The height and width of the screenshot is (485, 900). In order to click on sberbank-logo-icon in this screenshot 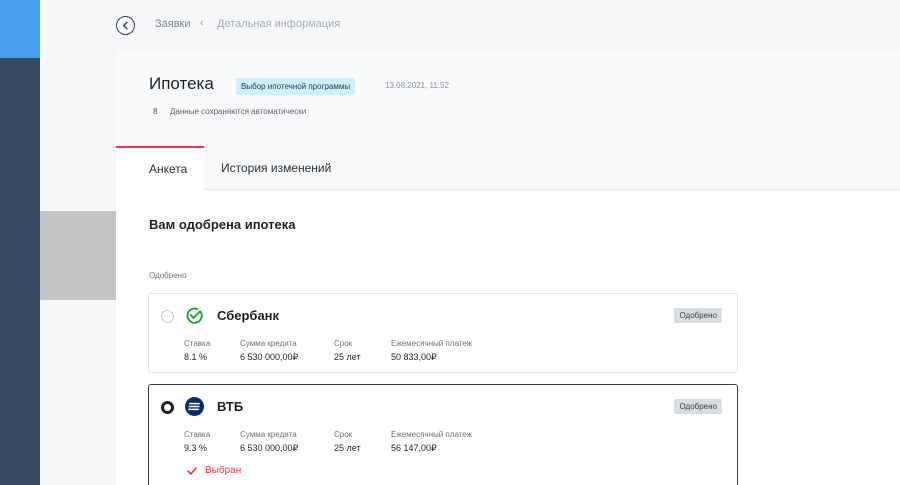, I will do `click(194, 315)`.